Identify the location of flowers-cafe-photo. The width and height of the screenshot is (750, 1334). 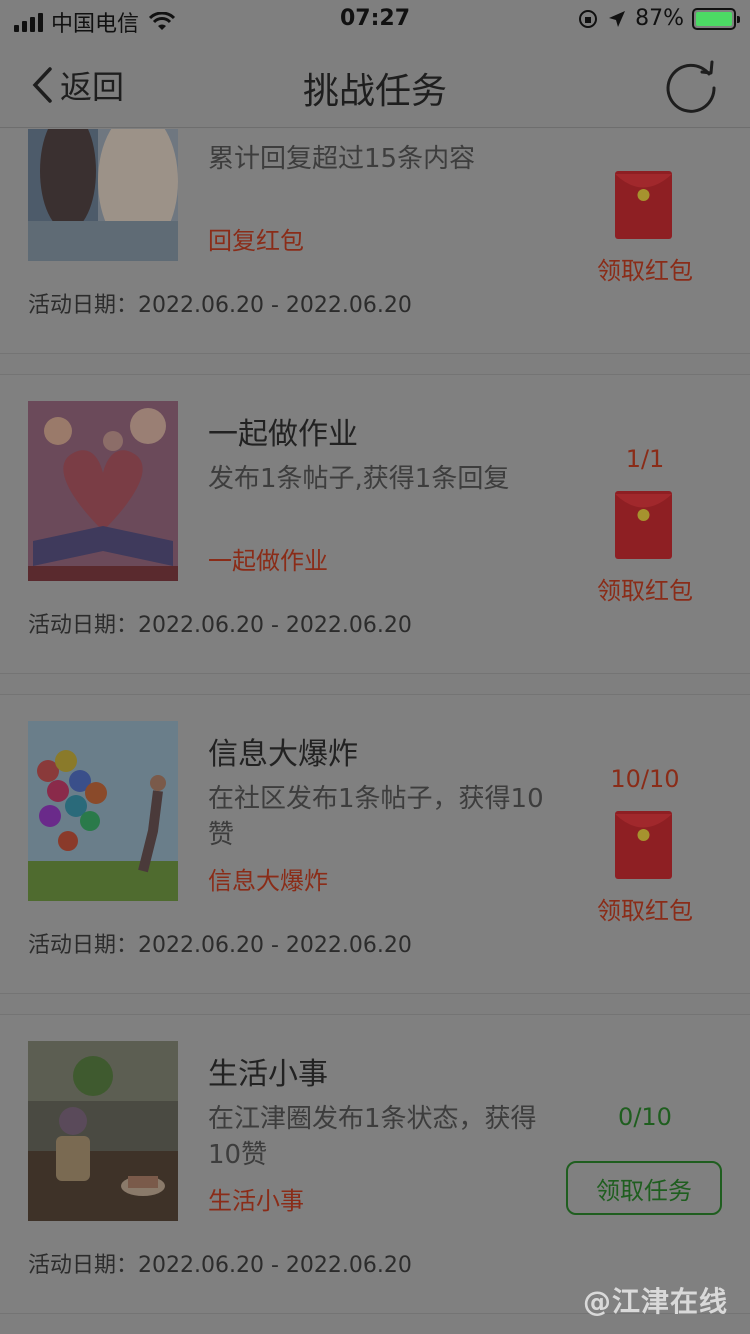
(103, 1131).